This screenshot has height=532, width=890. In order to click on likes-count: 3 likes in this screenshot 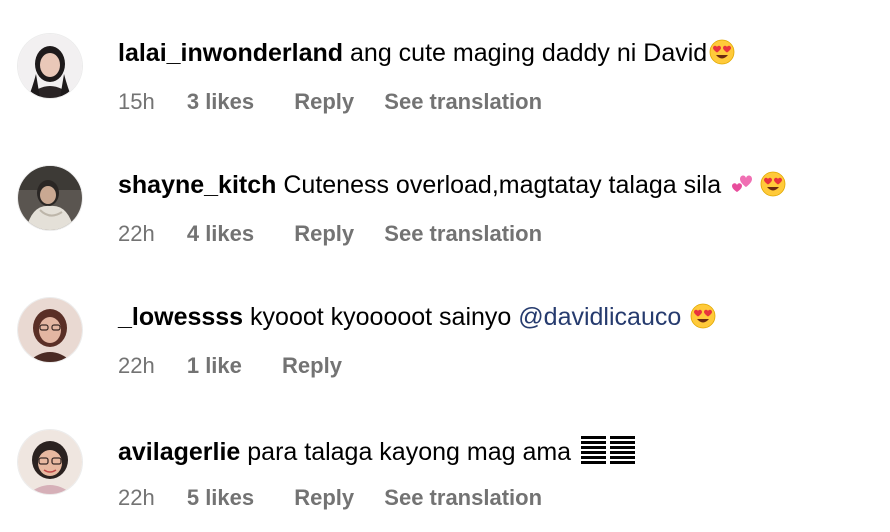, I will do `click(220, 102)`.